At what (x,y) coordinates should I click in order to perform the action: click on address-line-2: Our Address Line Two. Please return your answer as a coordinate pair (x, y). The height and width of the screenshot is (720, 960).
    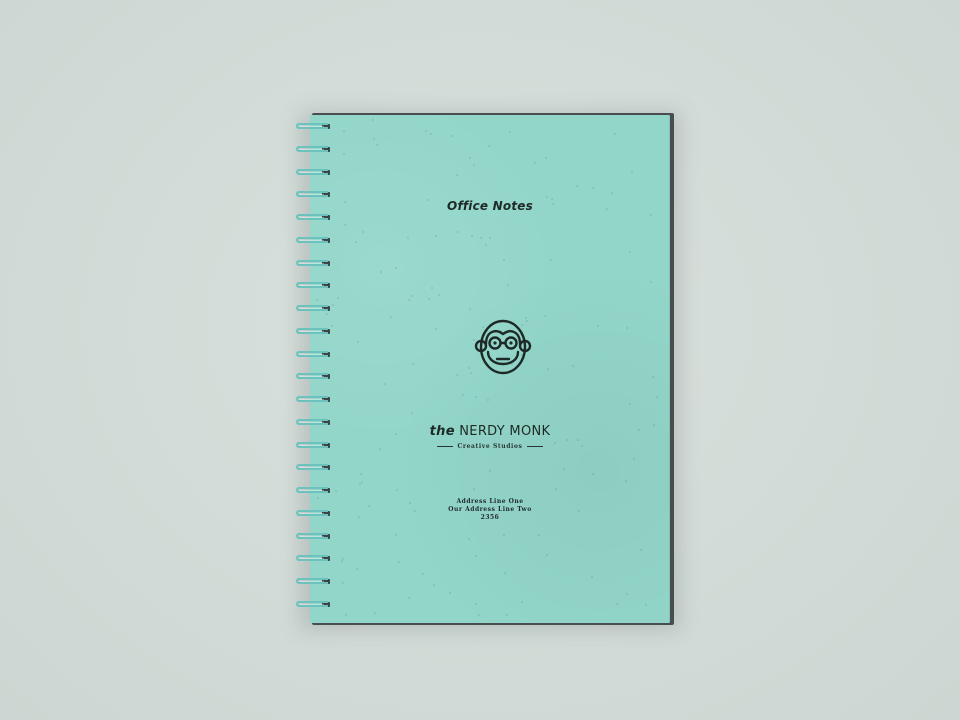
    Looking at the image, I should click on (490, 509).